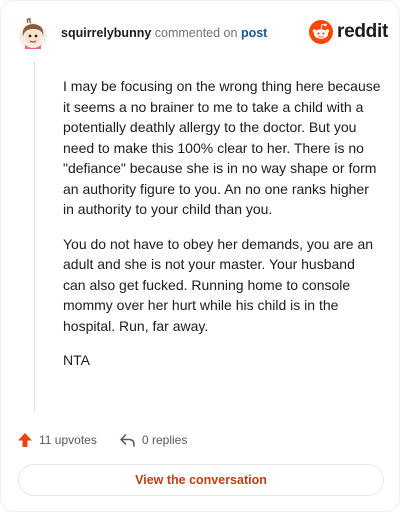 The image size is (400, 512). I want to click on logo-text: reddit, so click(362, 31).